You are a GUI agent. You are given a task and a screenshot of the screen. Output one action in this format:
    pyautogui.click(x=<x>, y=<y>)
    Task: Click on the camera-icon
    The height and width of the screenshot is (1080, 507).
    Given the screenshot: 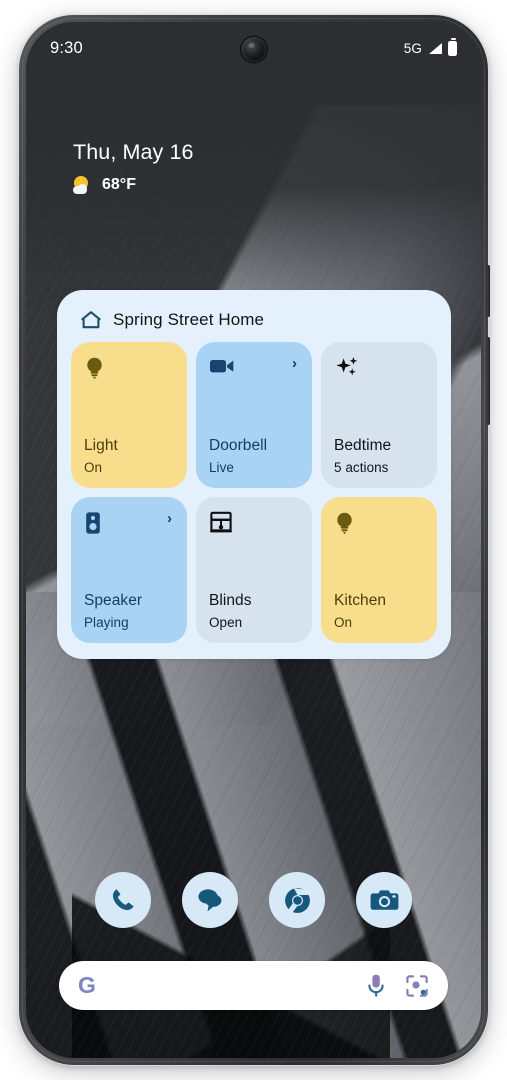 What is the action you would take?
    pyautogui.click(x=384, y=900)
    